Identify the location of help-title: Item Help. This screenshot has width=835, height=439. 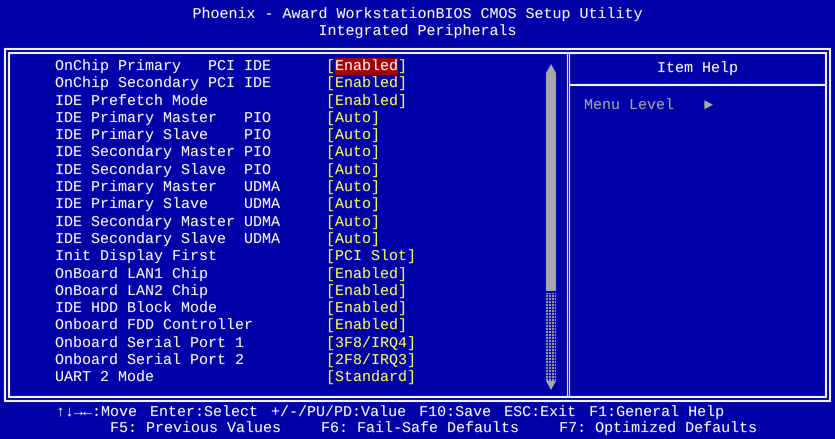
(697, 70).